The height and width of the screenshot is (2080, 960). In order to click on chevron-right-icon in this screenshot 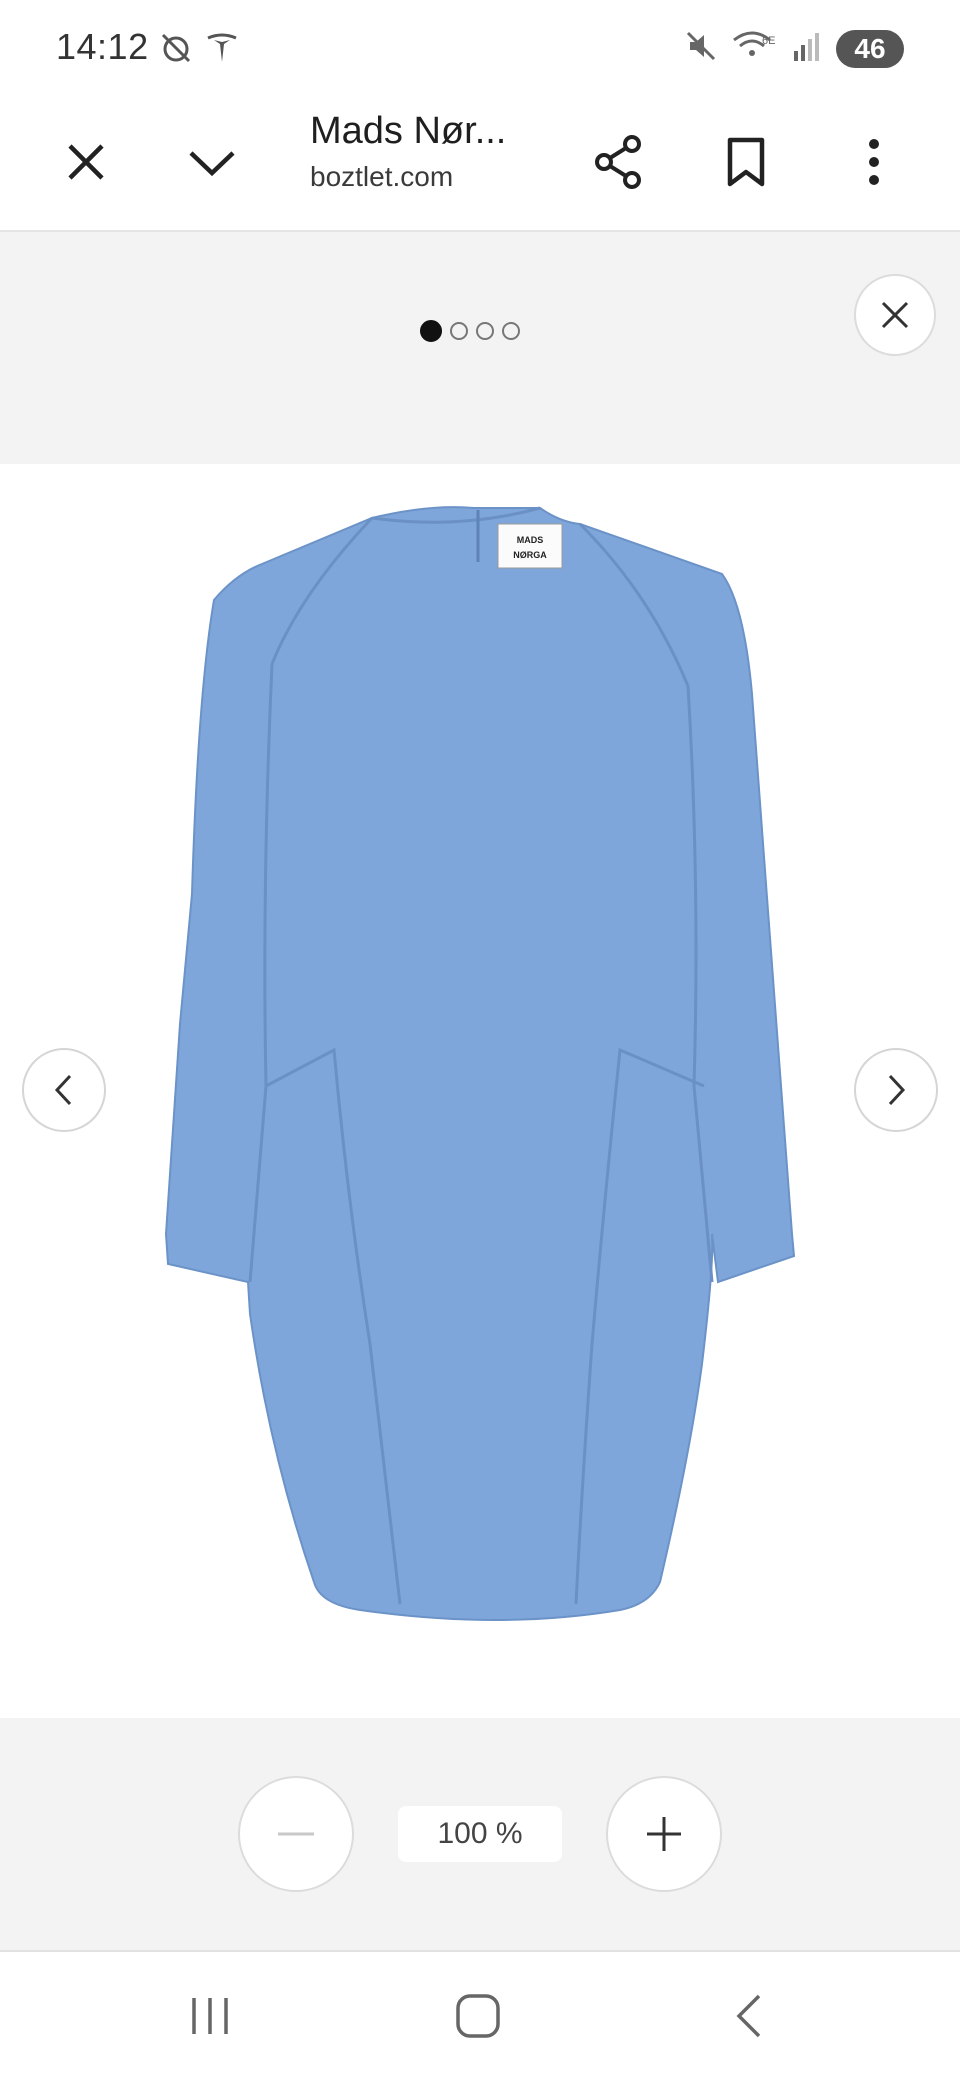, I will do `click(897, 1090)`.